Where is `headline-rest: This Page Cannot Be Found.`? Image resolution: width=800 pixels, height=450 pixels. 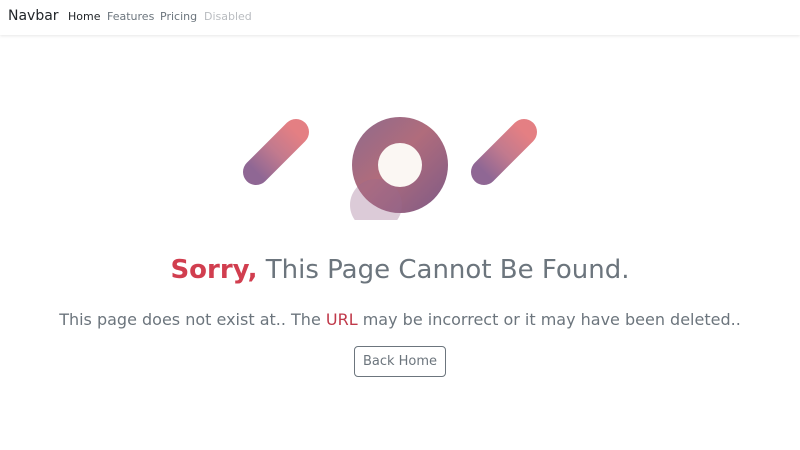
headline-rest: This Page Cannot Be Found. is located at coordinates (443, 270).